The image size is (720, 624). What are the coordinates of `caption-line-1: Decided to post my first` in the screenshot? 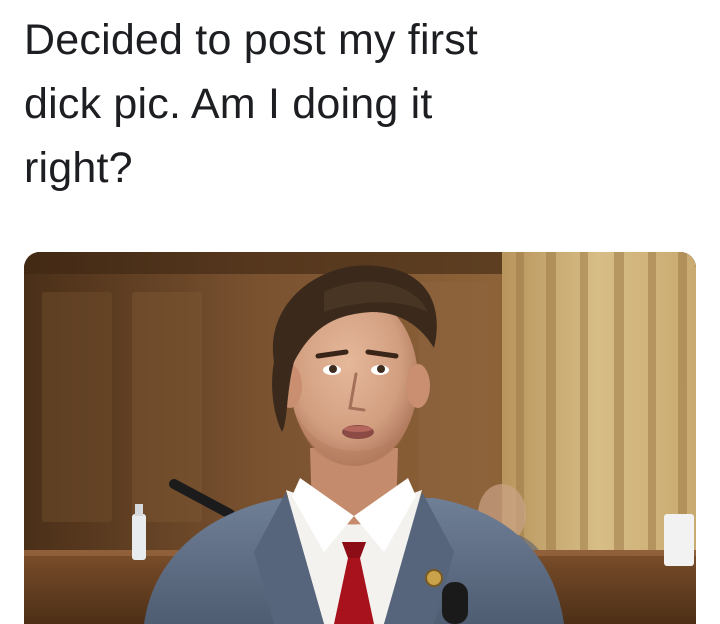 It's located at (251, 40).